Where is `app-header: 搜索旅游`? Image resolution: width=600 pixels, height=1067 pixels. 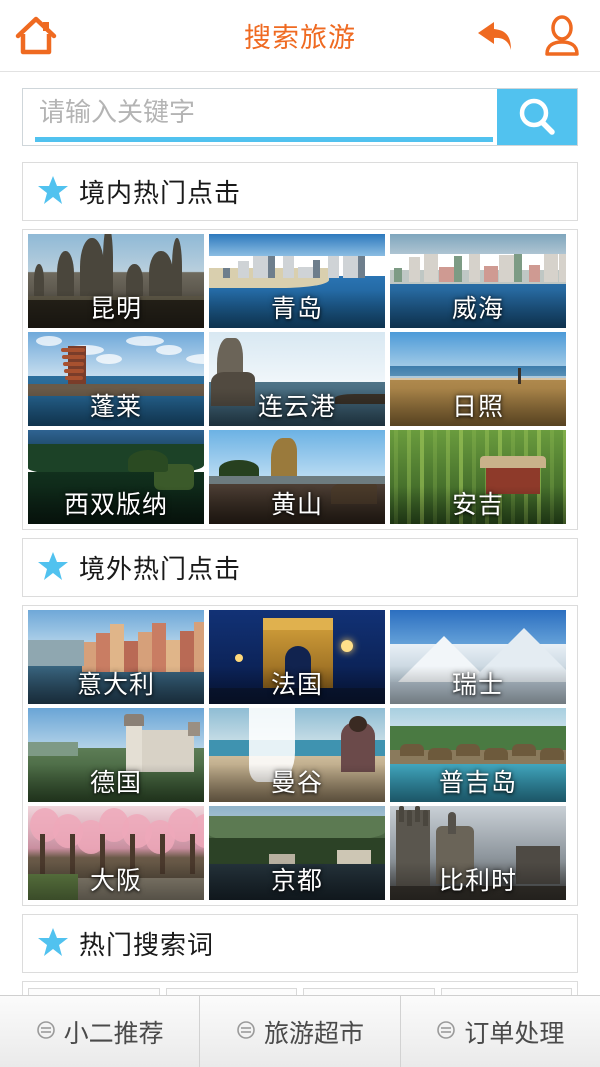
app-header: 搜索旅游 is located at coordinates (300, 36).